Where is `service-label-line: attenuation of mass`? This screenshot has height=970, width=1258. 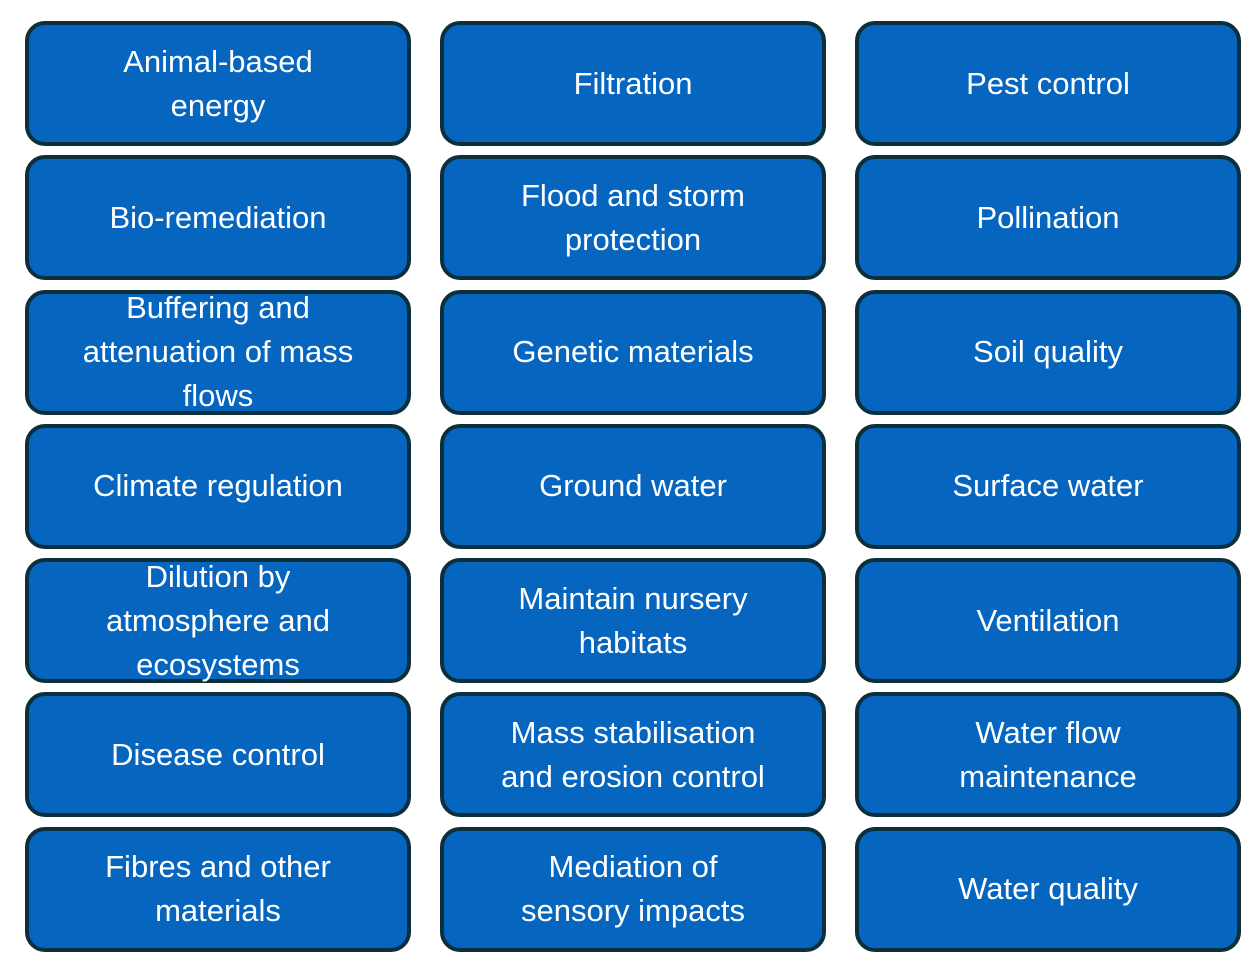 service-label-line: attenuation of mass is located at coordinates (218, 352).